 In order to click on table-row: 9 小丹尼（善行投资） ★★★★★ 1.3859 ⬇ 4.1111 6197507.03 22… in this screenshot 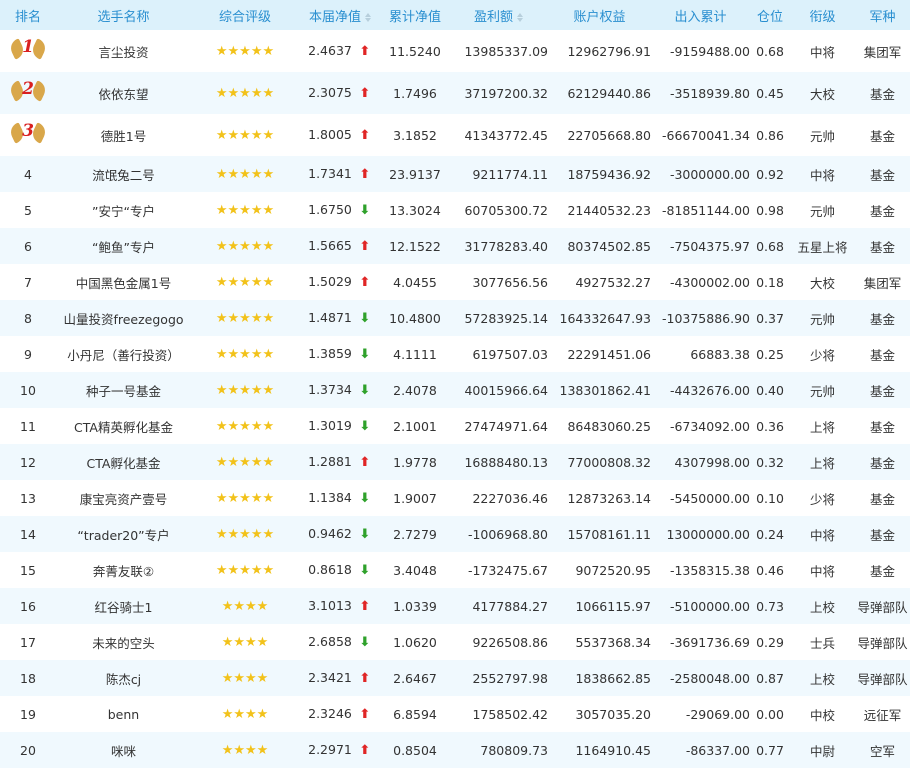, I will do `click(455, 354)`.